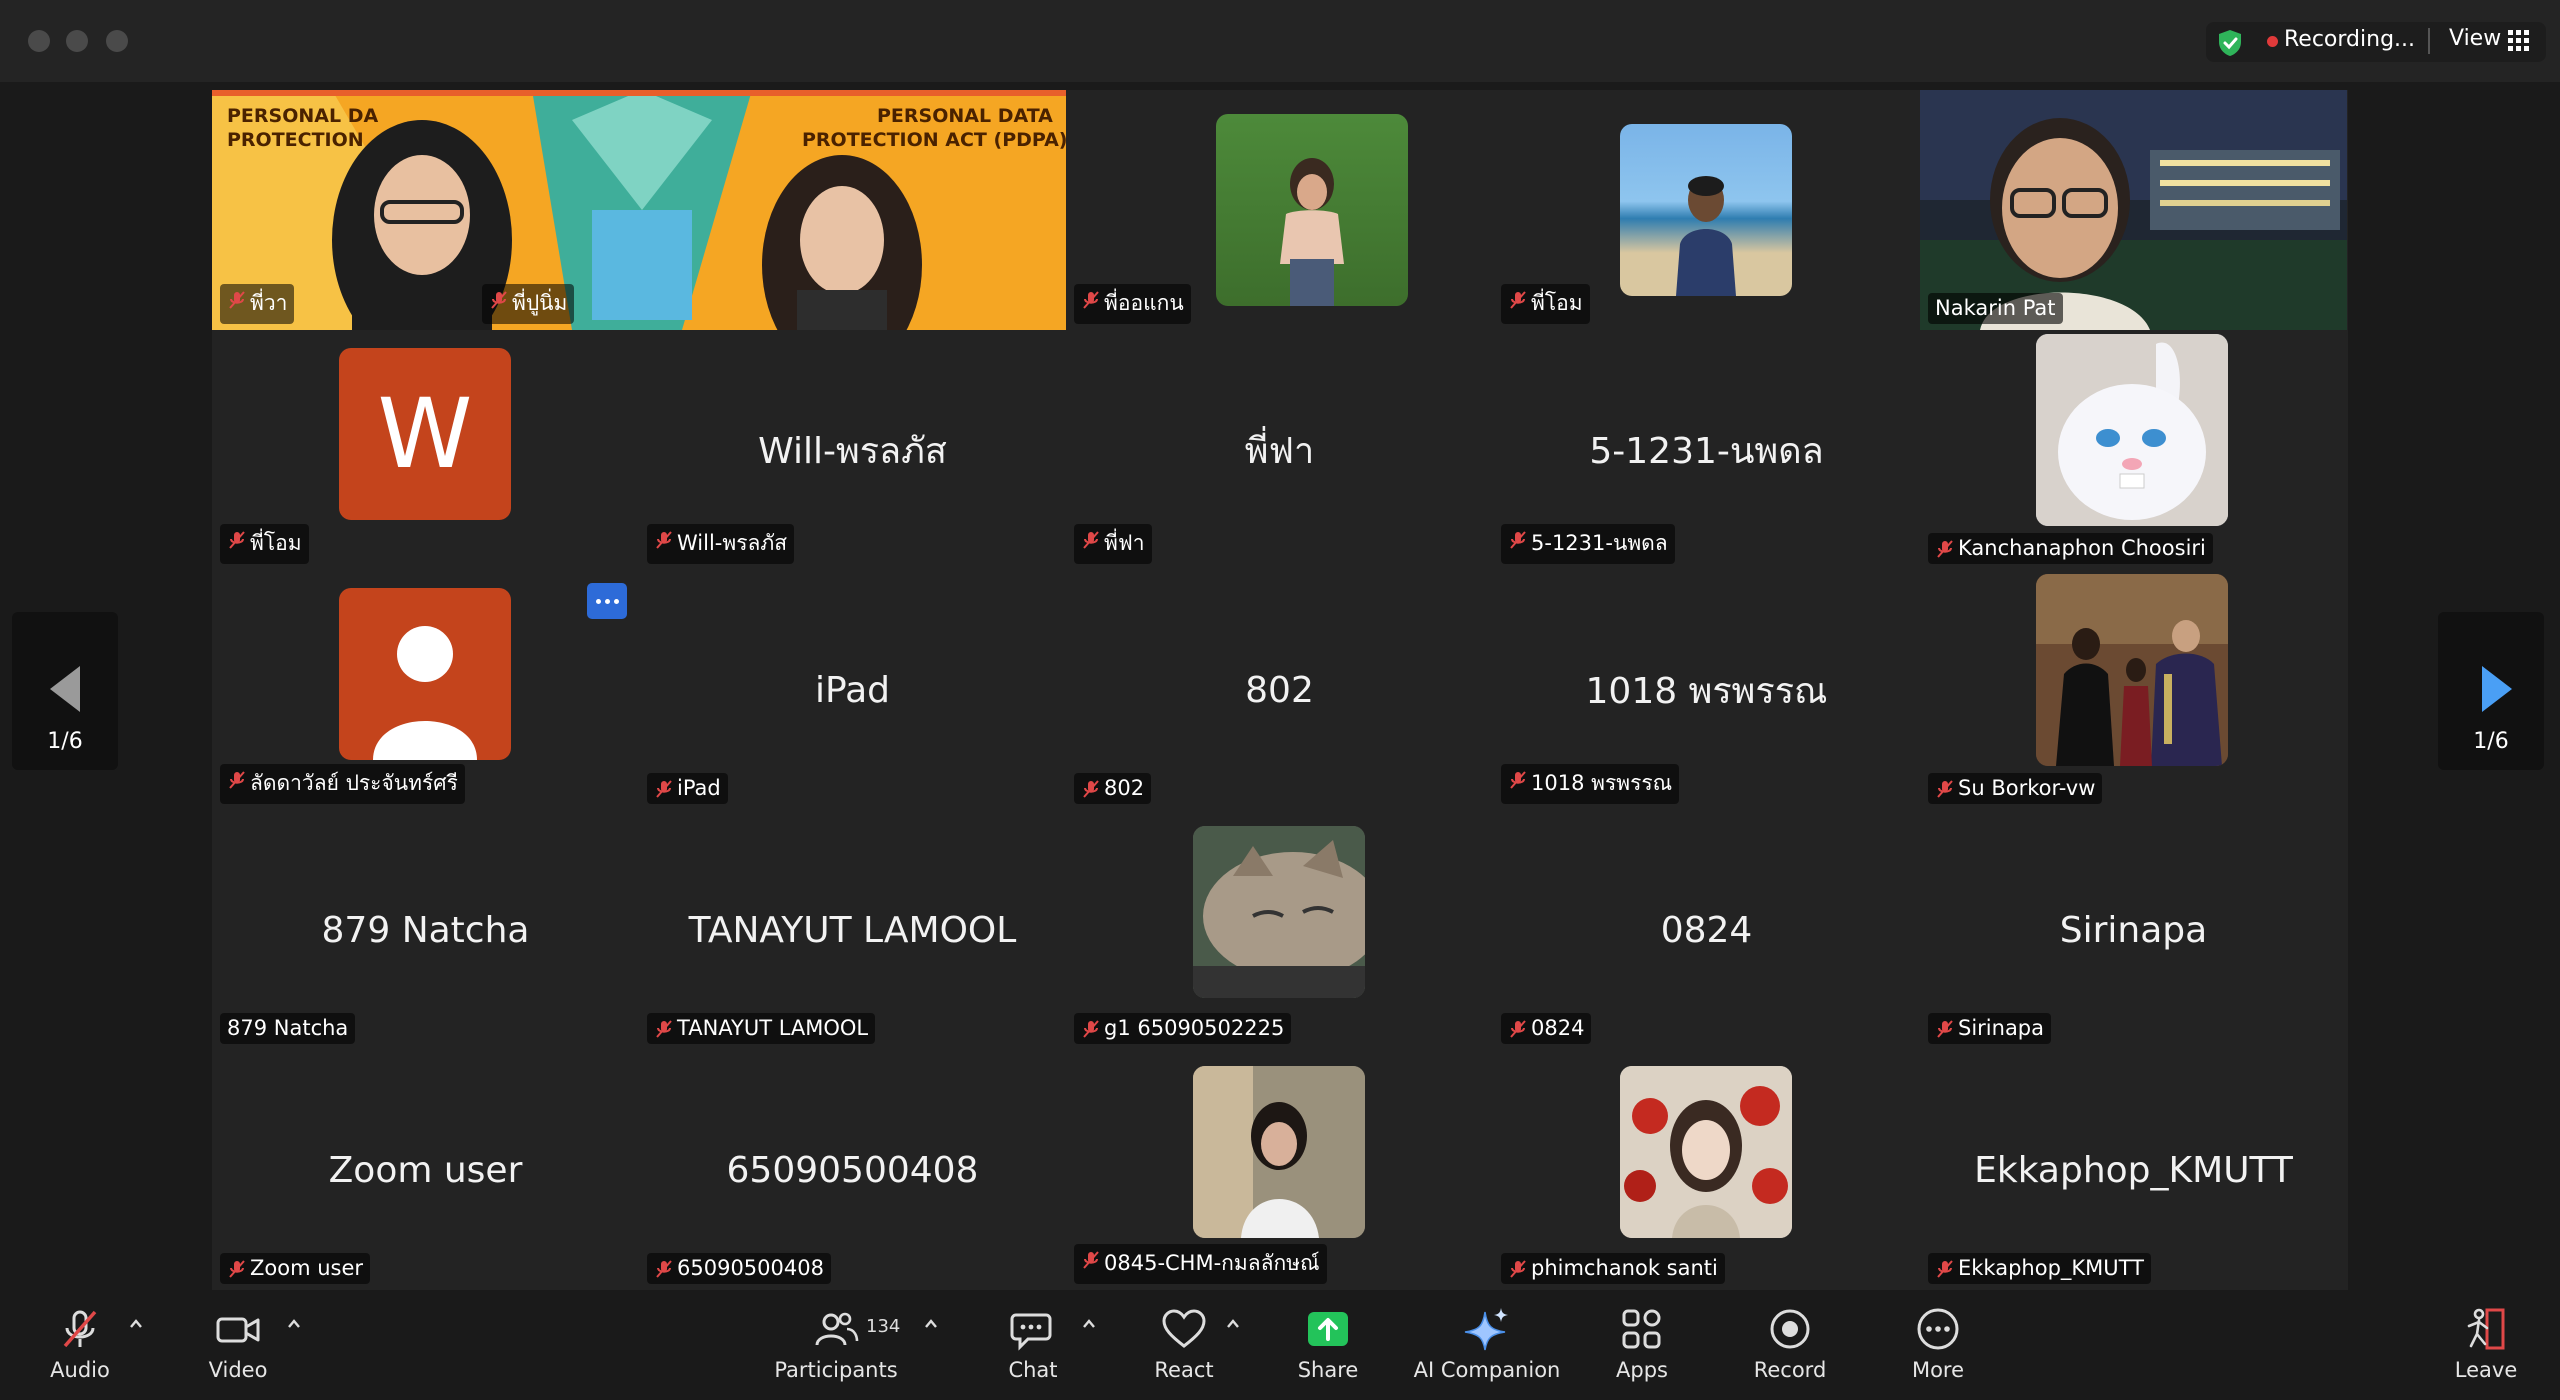 This screenshot has width=2560, height=1400. What do you see at coordinates (934, 140) in the screenshot?
I see `svg-text: PROTECTION ACT (PDPA)` at bounding box center [934, 140].